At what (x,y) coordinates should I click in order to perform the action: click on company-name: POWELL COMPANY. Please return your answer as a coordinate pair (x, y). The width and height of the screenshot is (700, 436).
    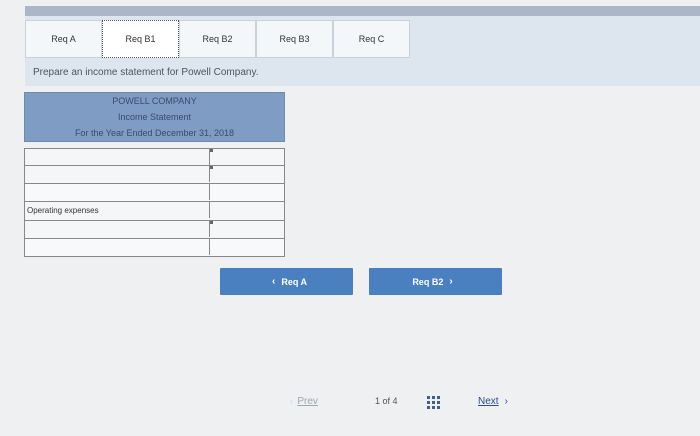
    Looking at the image, I should click on (154, 101).